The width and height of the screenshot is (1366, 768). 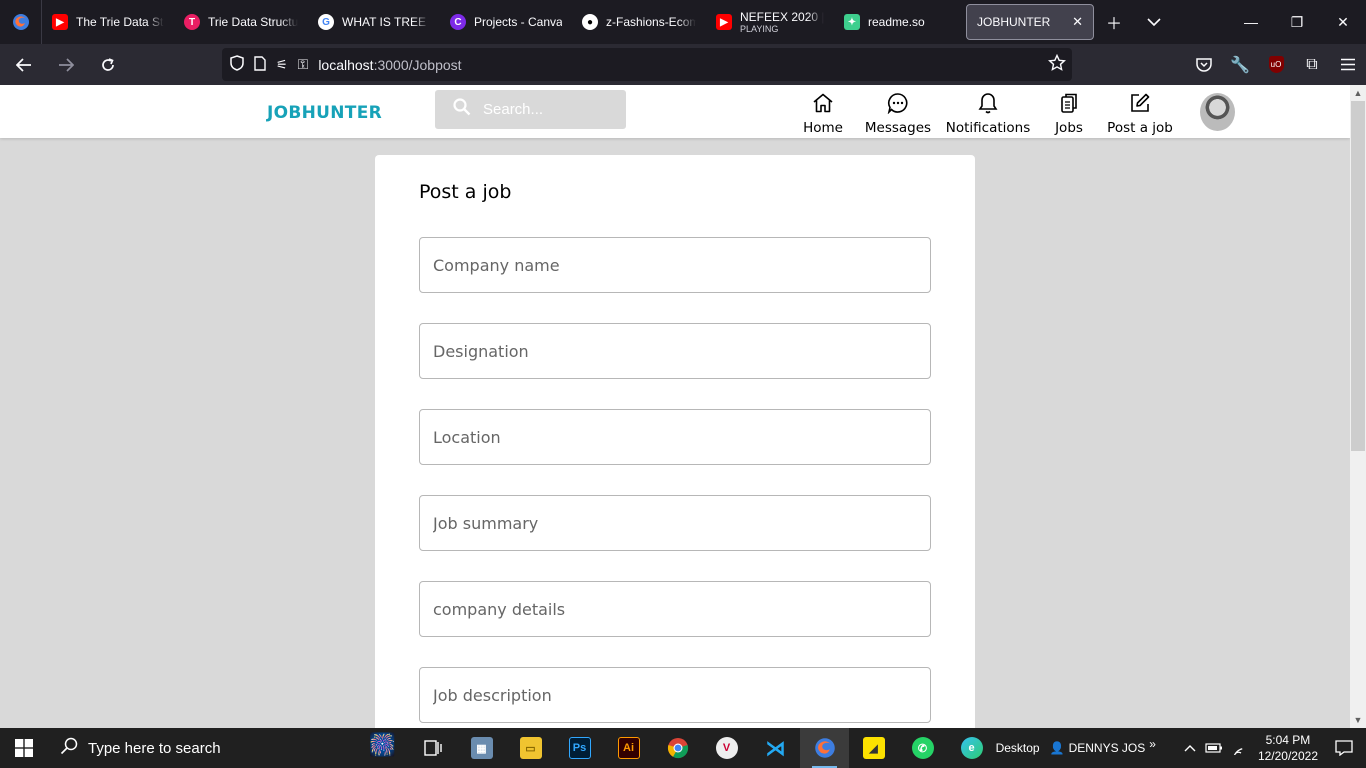 I want to click on browser-tab: ▶ NEFEEX 2020 || Tc PLAYING, so click(x=770, y=22).